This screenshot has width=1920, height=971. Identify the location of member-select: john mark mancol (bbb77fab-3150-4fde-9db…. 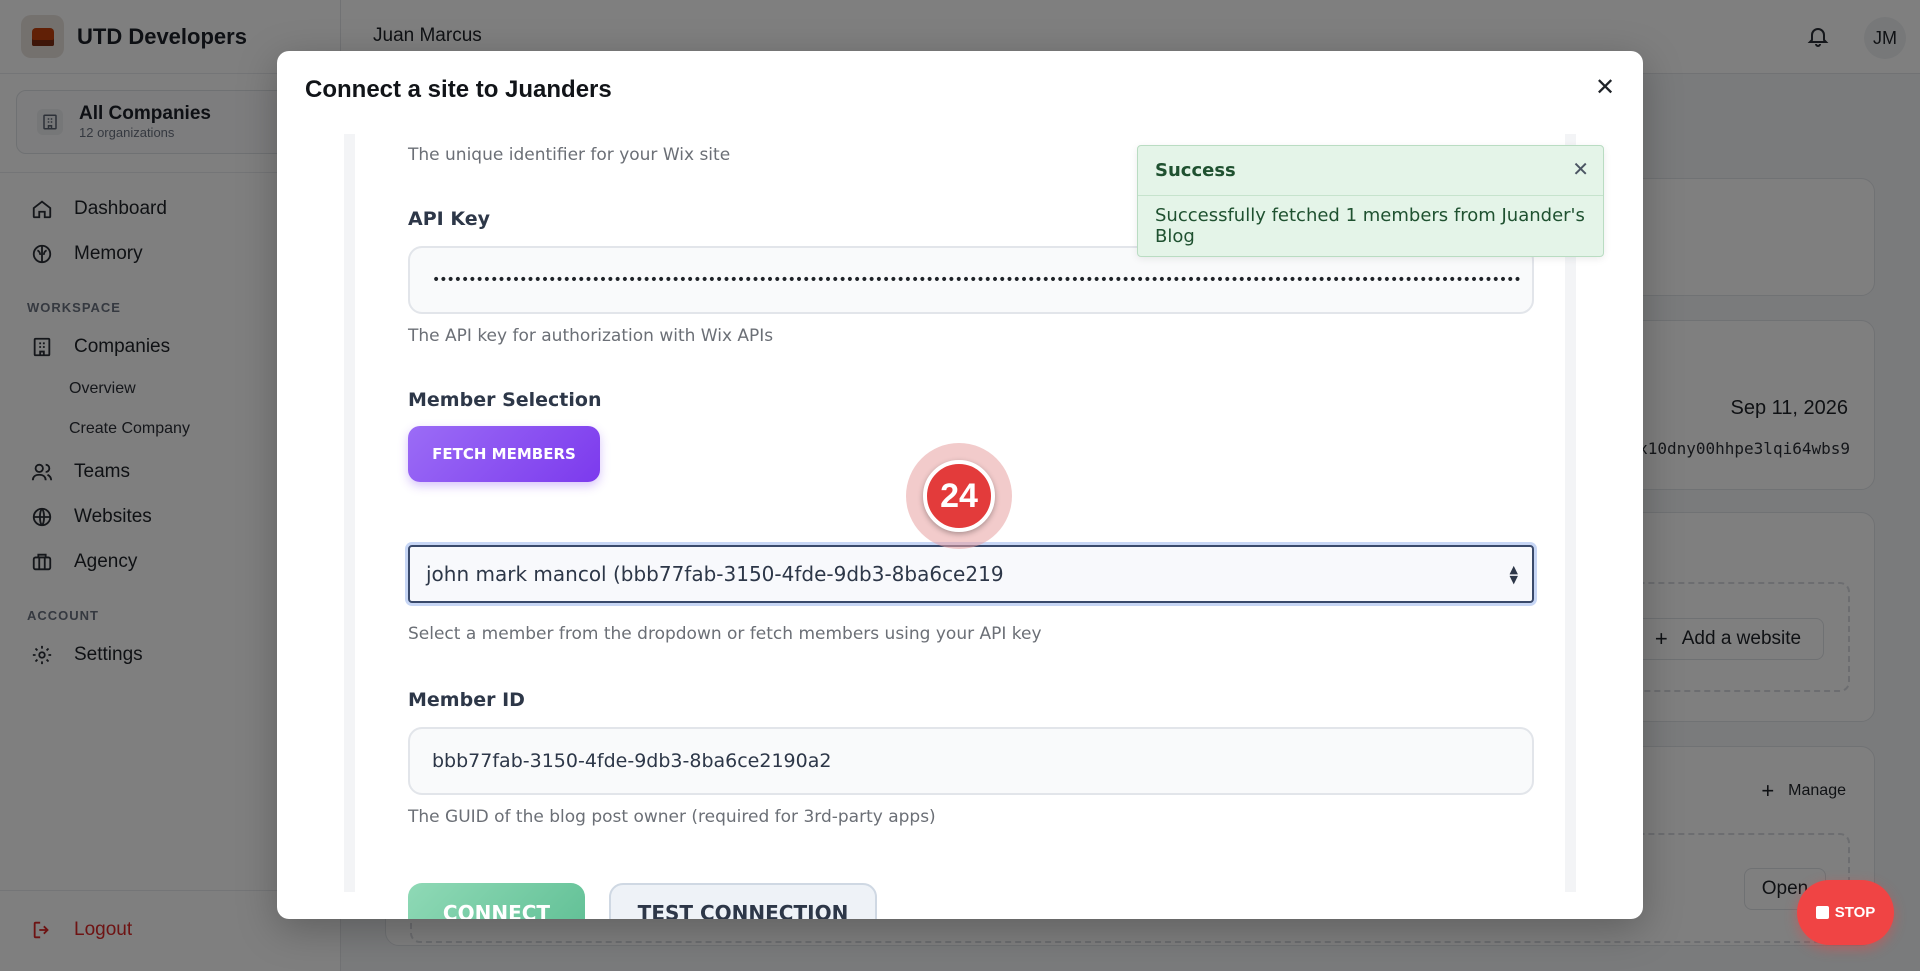
(971, 574).